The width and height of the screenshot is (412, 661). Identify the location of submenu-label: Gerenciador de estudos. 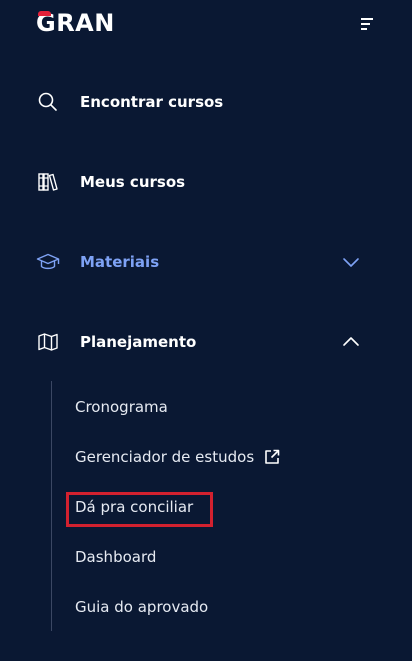
(165, 457).